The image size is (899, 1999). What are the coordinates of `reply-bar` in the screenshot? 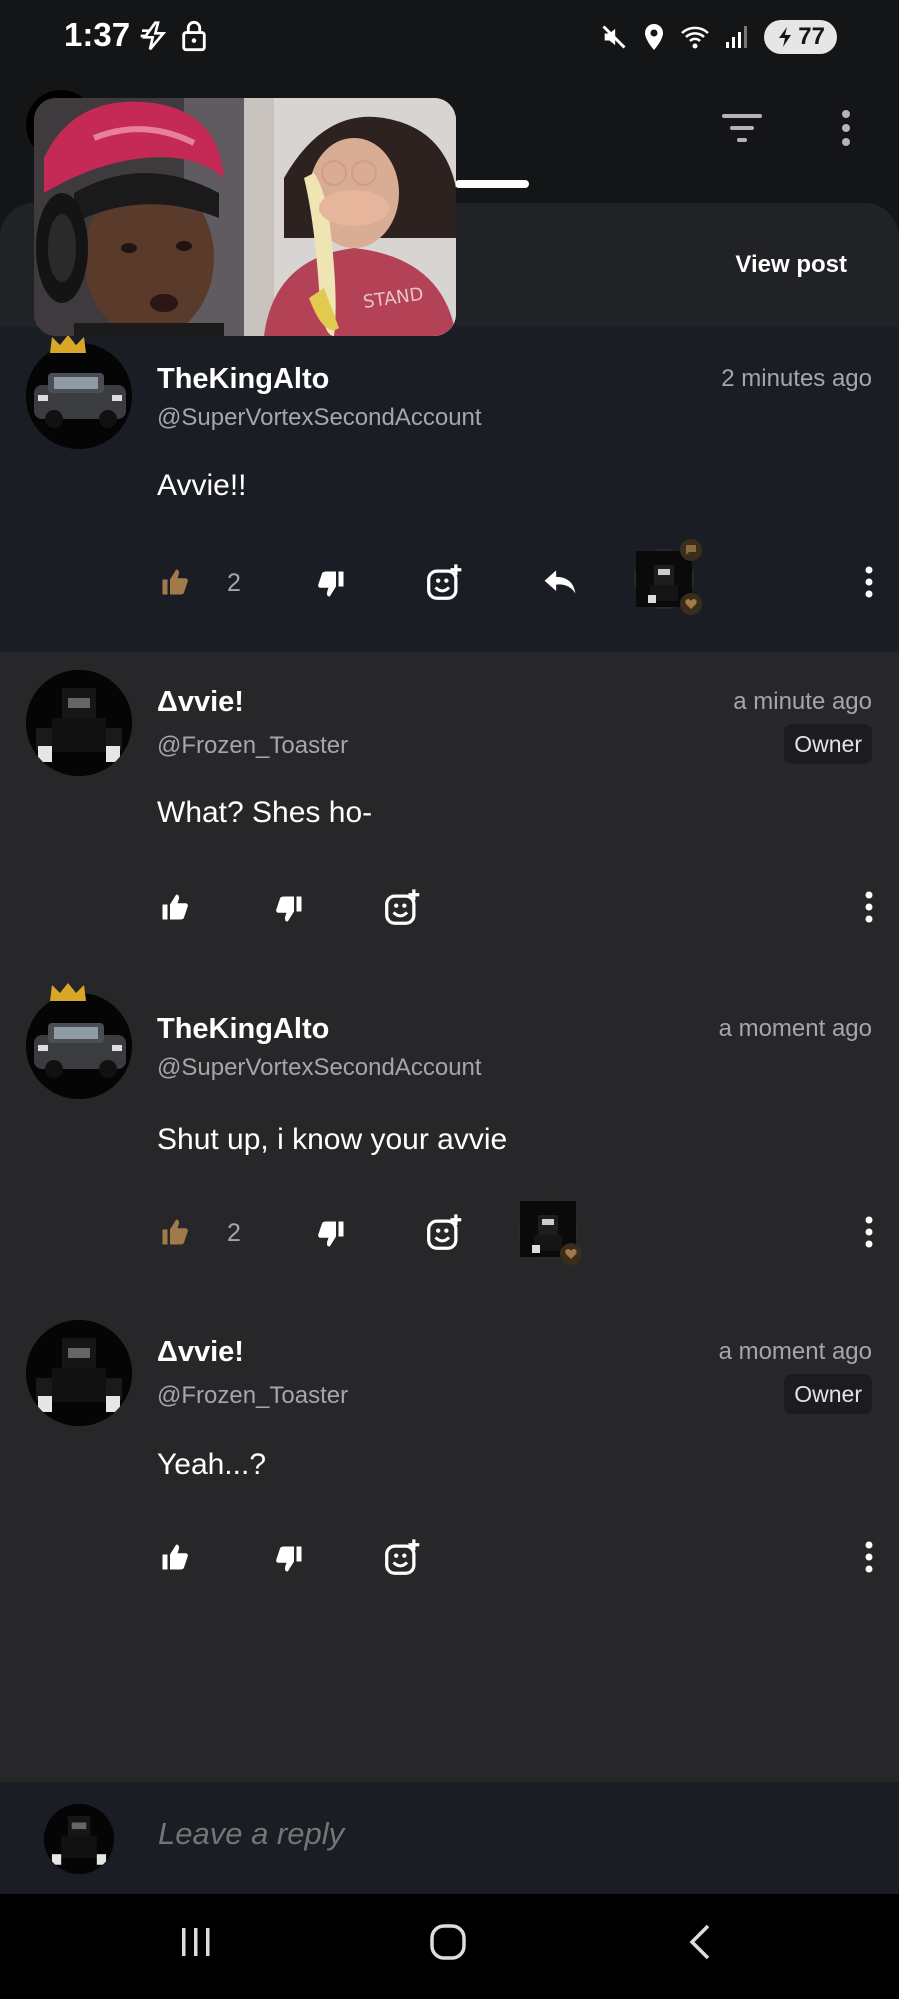 It's located at (449, 1838).